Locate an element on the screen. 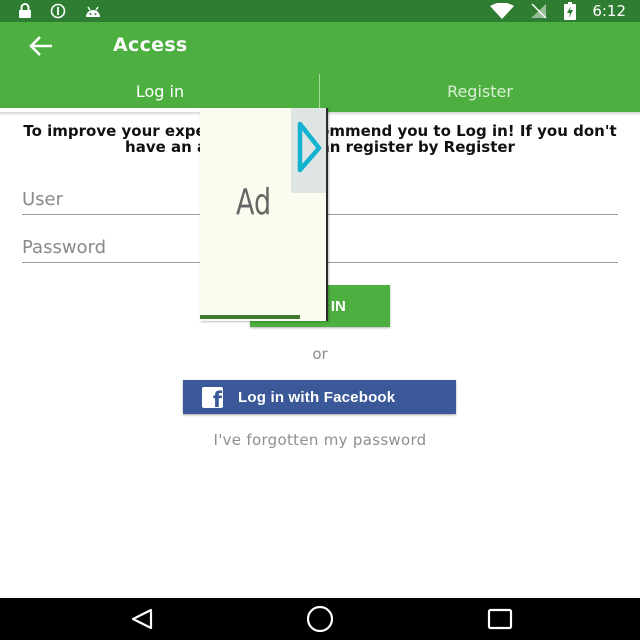 This screenshot has width=640, height=640. ad-icon-strip is located at coordinates (308, 150).